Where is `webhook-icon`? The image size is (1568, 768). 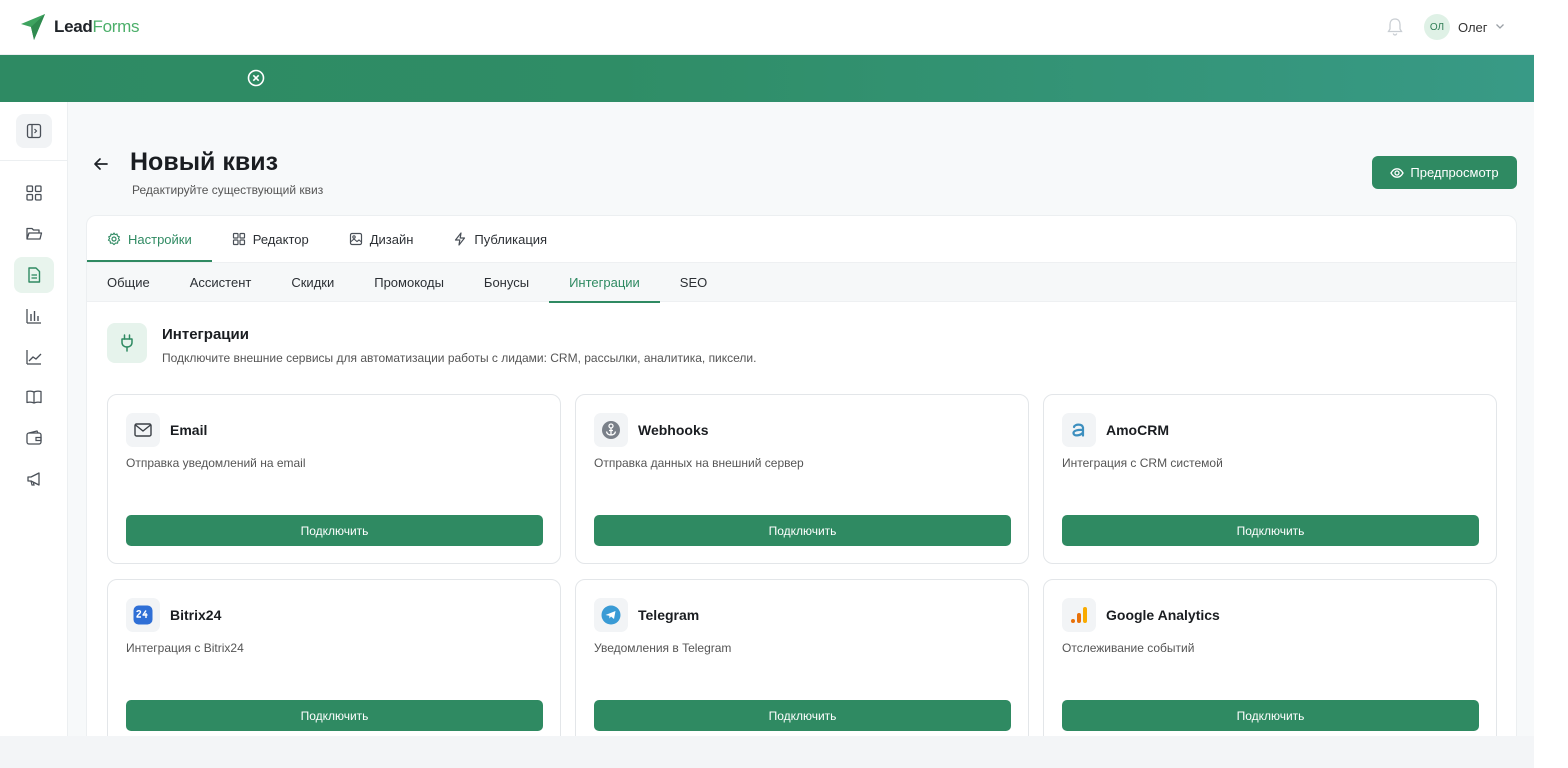 webhook-icon is located at coordinates (611, 430).